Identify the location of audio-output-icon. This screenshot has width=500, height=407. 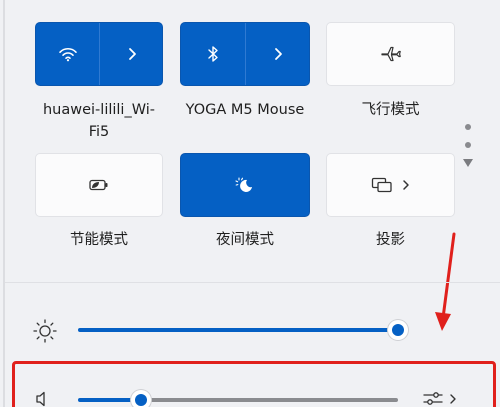
(432, 398).